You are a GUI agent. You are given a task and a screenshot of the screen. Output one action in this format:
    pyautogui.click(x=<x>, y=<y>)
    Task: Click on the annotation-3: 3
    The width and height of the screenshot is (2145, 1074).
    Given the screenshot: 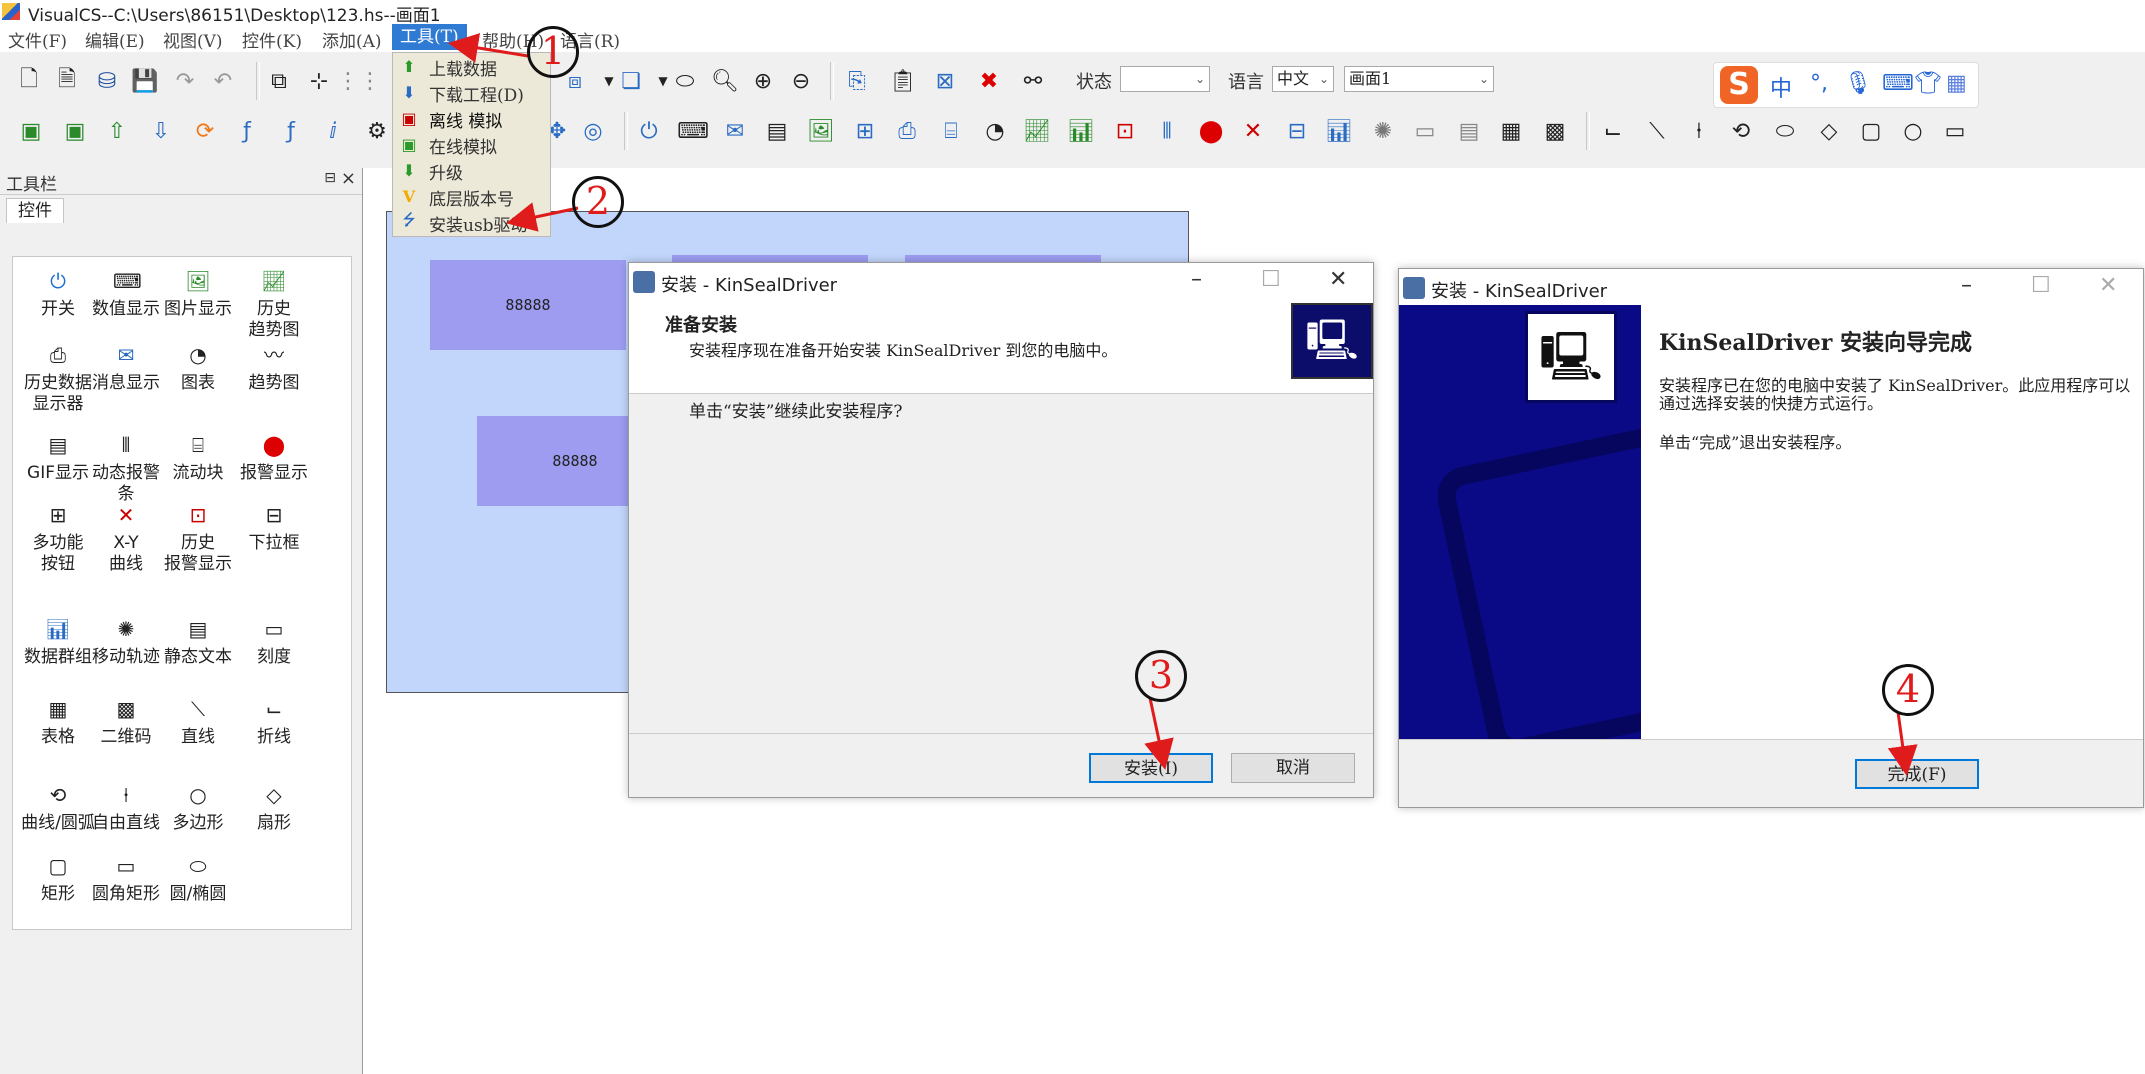 What is the action you would take?
    pyautogui.click(x=1161, y=676)
    